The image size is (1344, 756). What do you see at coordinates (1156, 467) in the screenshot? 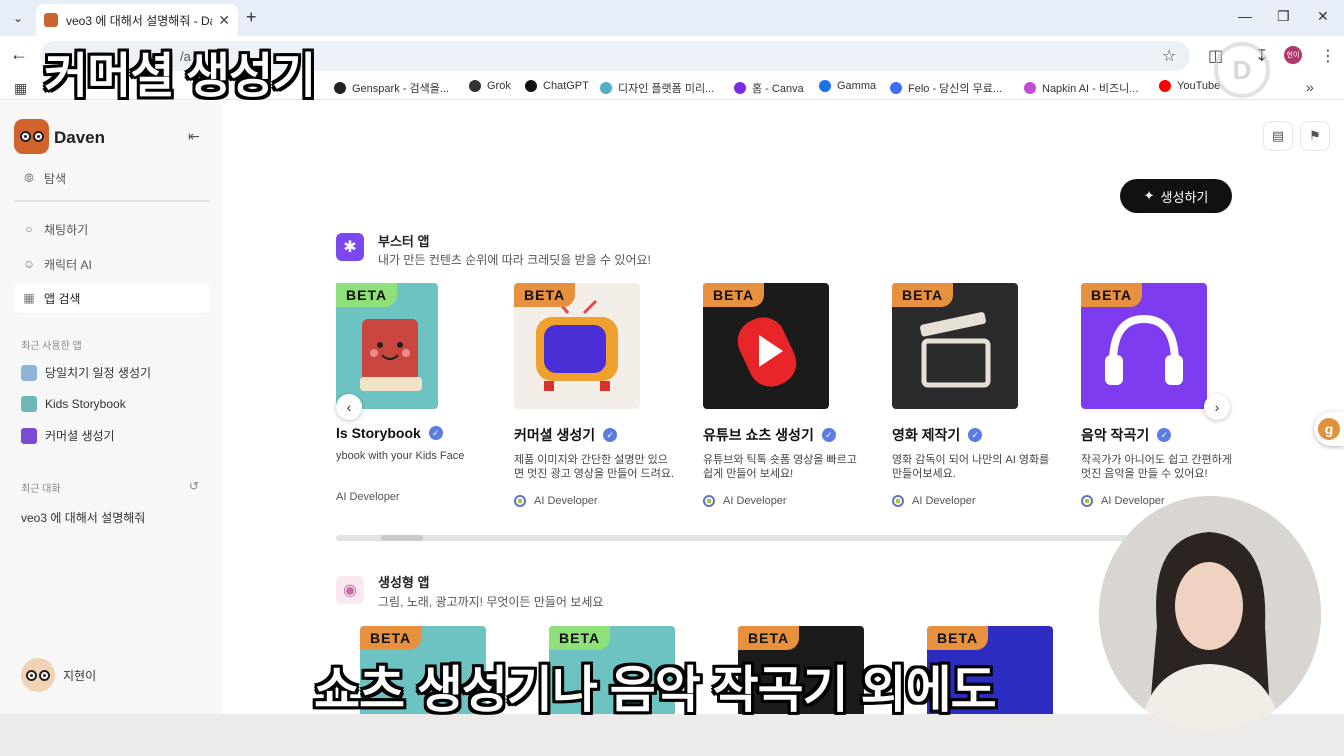
I see `app-card-description: 작곡가가 아니어도 쉽고 간편하게 멋진 음악을 만들 수 있어요!` at bounding box center [1156, 467].